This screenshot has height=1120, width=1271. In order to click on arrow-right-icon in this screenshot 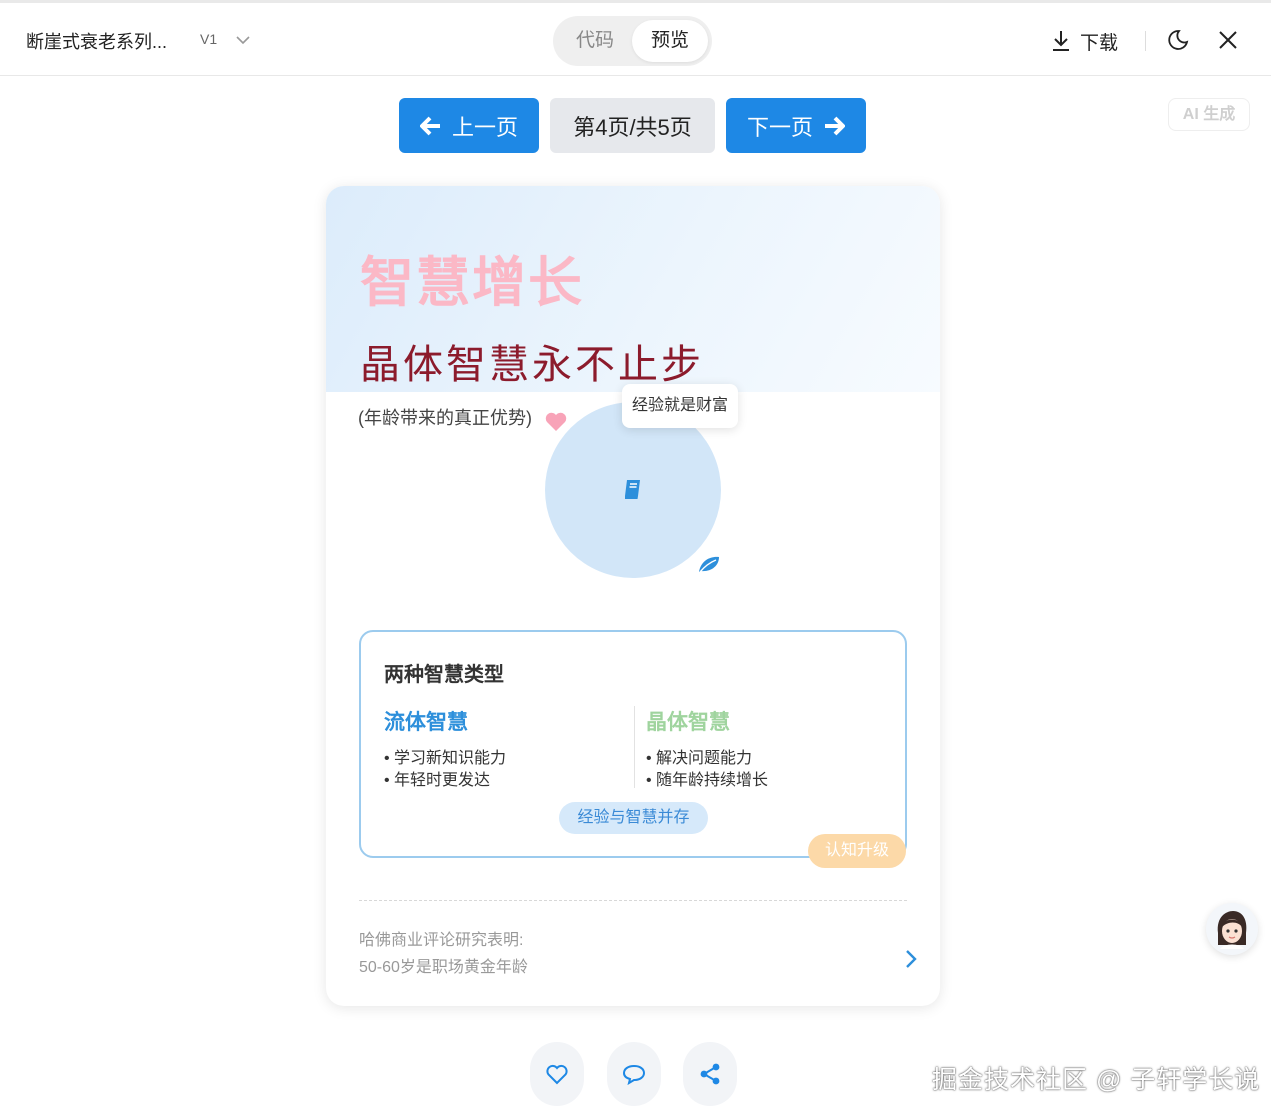, I will do `click(835, 125)`.